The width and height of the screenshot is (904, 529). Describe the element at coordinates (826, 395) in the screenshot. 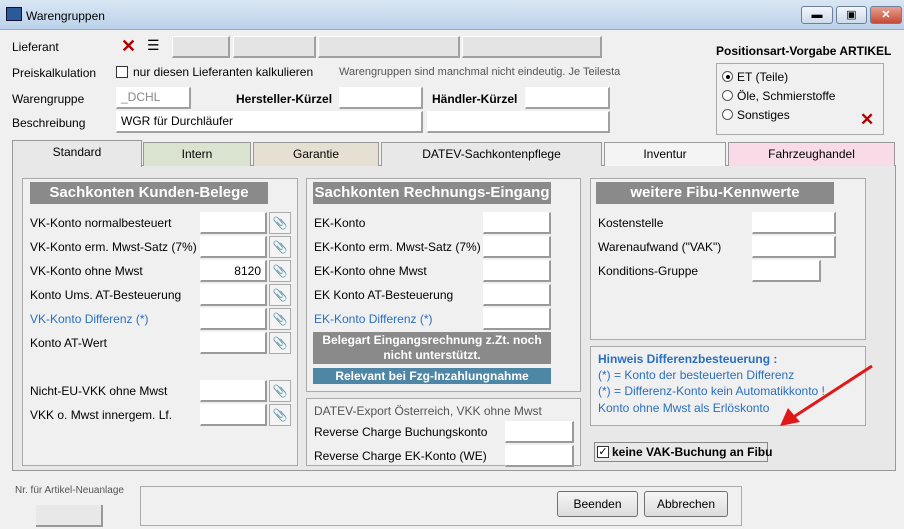

I see `red-arrow-icon` at that location.